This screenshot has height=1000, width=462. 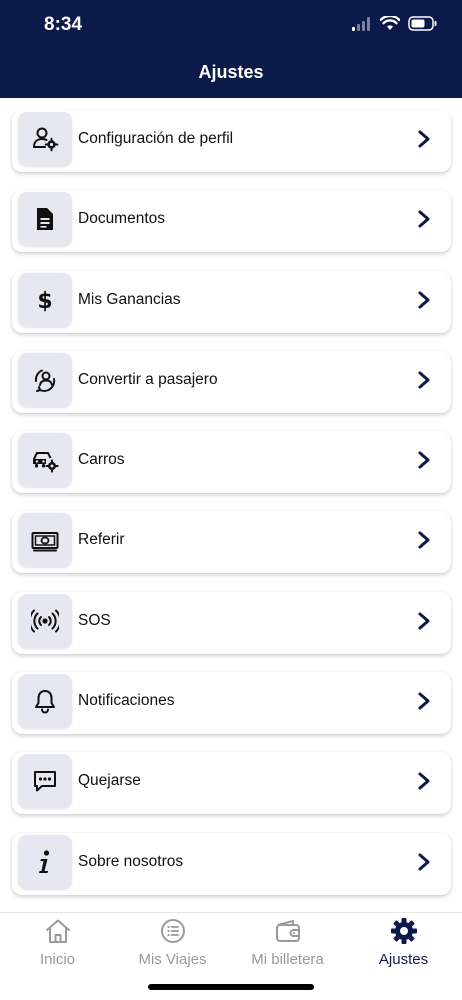 I want to click on user-settings-icon, so click(x=46, y=139).